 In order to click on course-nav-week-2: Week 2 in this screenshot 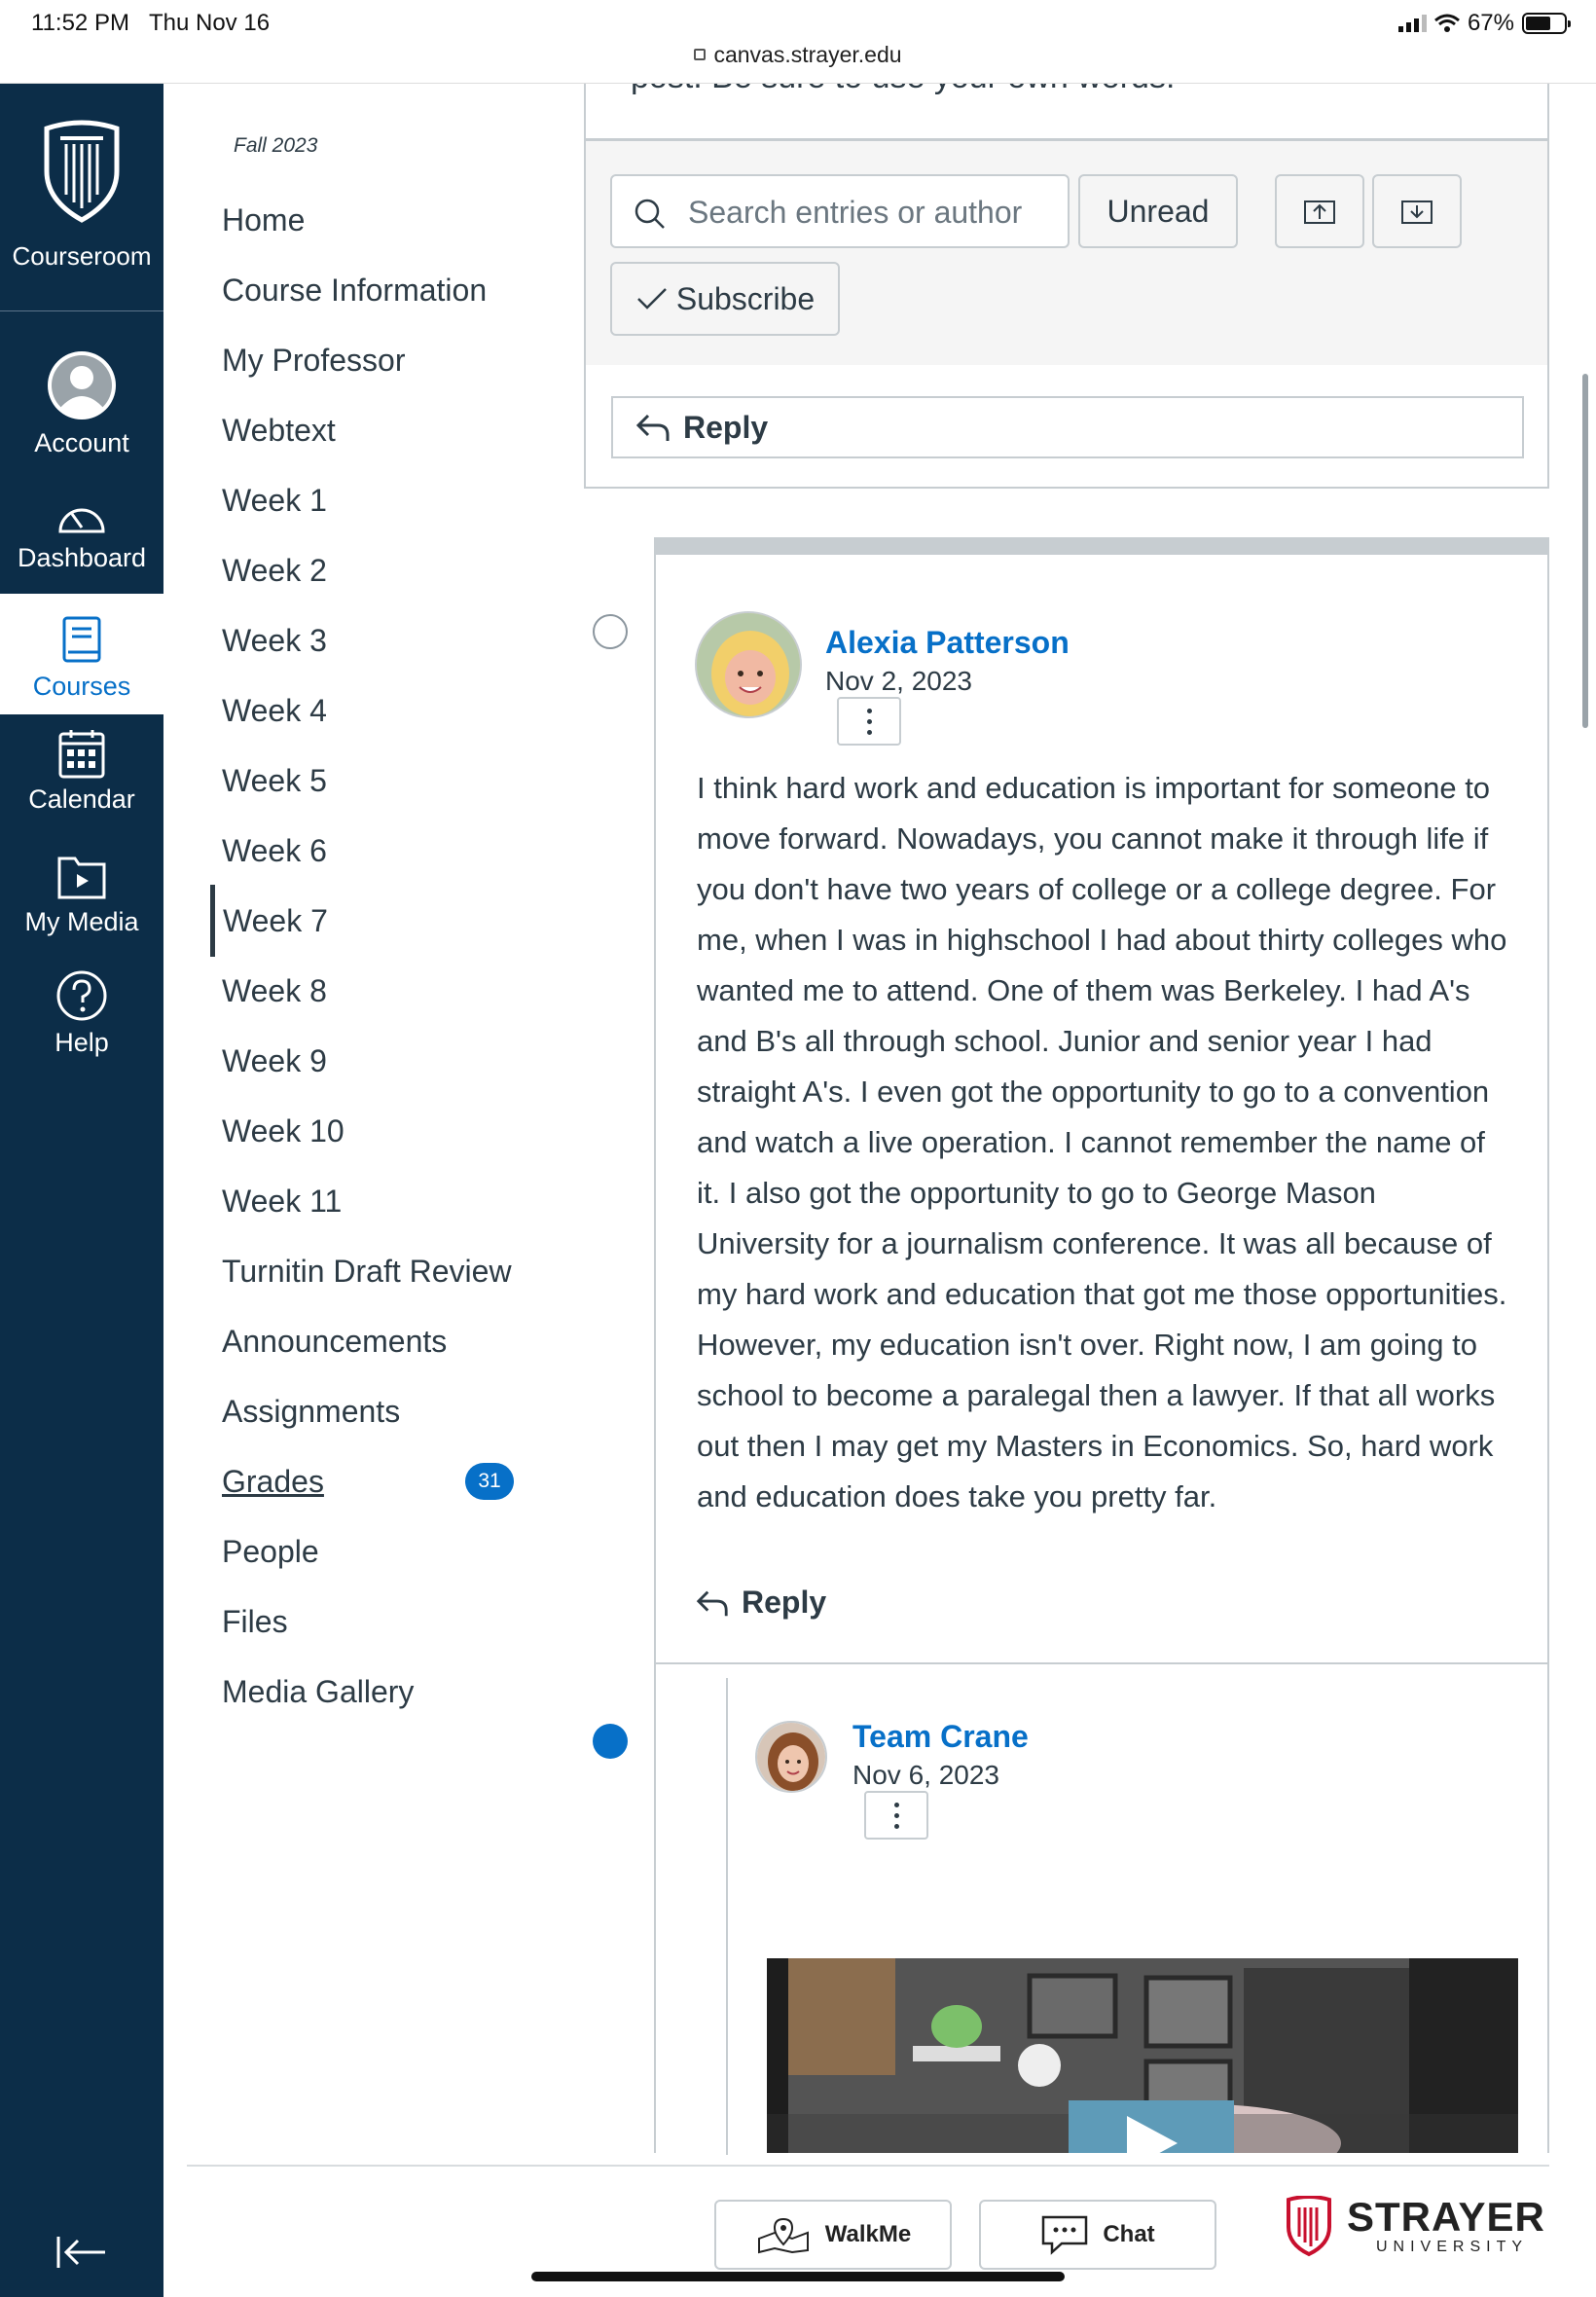, I will do `click(275, 570)`.